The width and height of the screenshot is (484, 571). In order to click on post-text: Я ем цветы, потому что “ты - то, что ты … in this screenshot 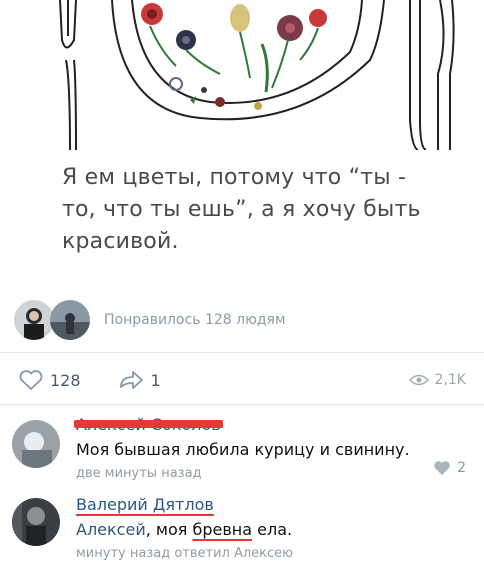, I will do `click(241, 209)`.